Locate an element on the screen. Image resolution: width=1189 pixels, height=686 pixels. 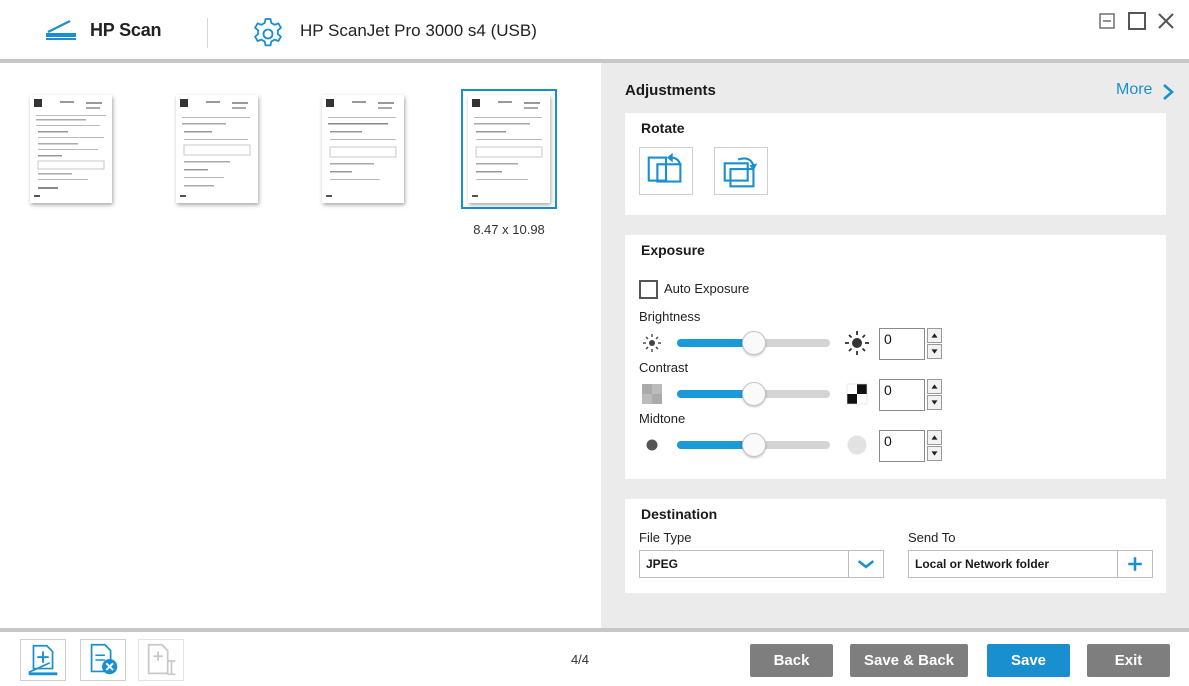
contrast-slider-thumb is located at coordinates (753, 394).